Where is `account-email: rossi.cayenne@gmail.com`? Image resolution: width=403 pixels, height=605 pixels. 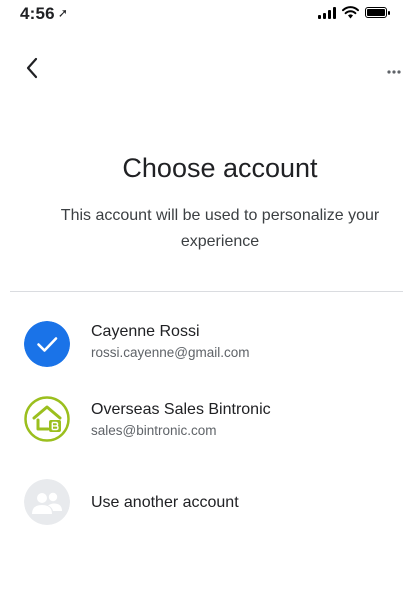
account-email: rossi.cayenne@gmail.com is located at coordinates (170, 352).